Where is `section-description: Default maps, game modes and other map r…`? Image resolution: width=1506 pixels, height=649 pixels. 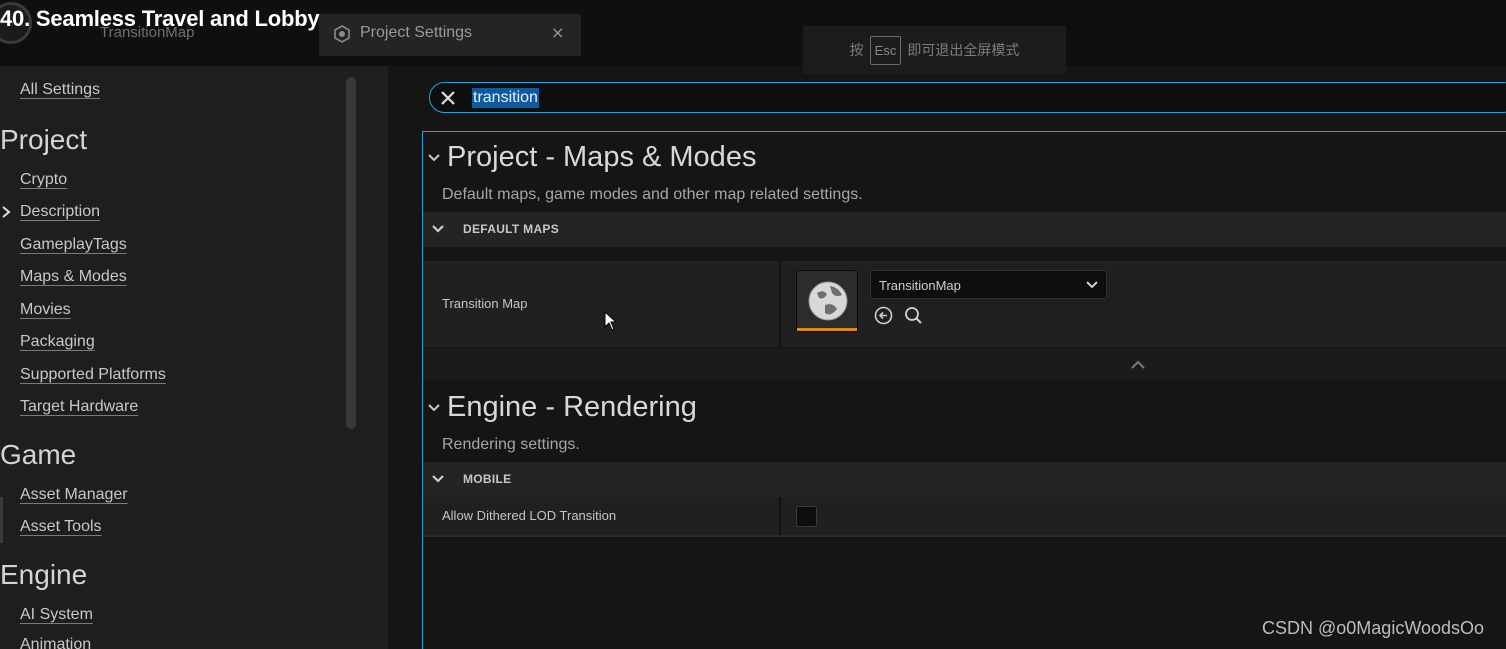 section-description: Default maps, game modes and other map r… is located at coordinates (652, 194).